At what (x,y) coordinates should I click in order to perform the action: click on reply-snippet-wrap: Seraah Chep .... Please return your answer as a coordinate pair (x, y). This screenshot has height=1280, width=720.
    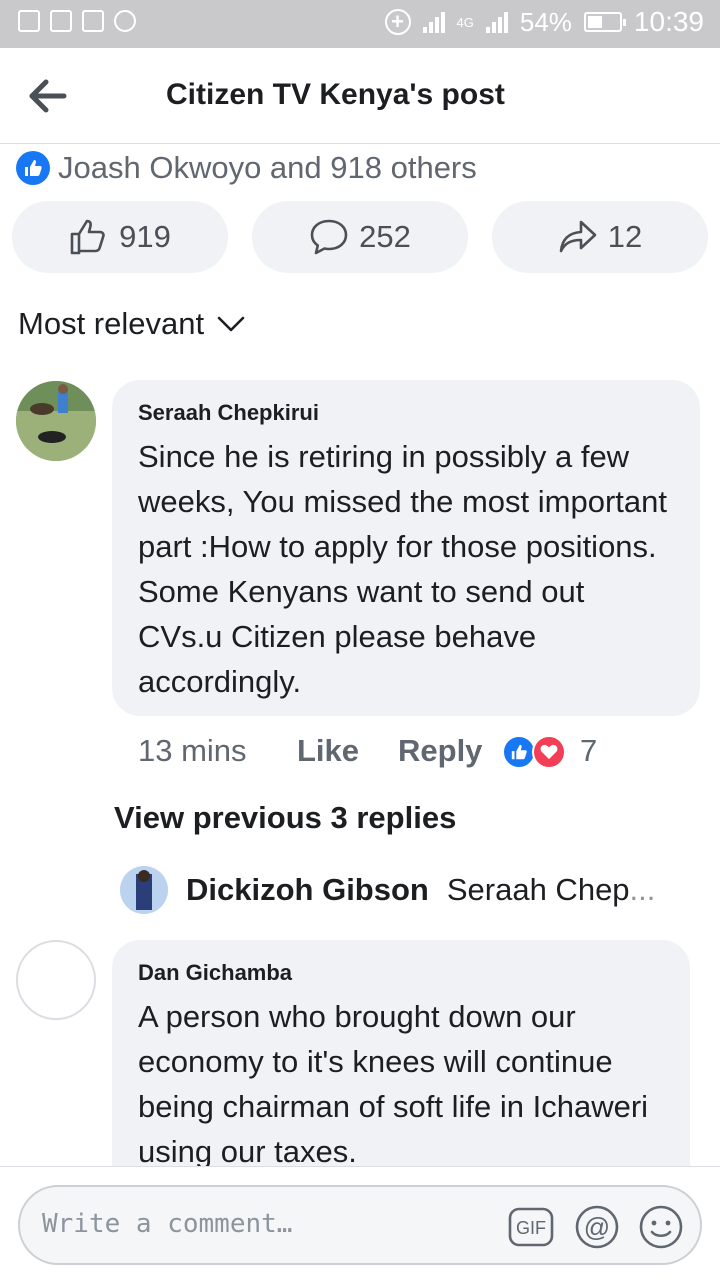
    Looking at the image, I should click on (551, 890).